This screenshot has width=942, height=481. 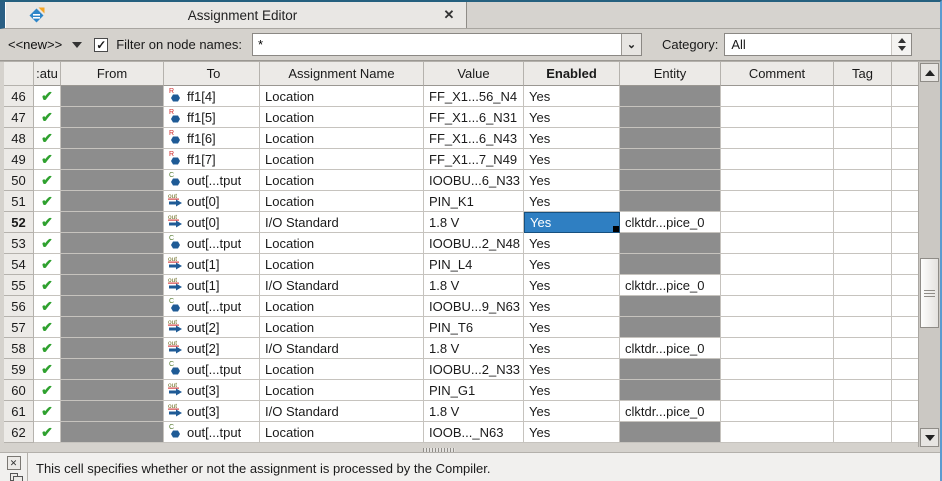 I want to click on value-cell: FF_X1...7_N49, so click(x=474, y=159).